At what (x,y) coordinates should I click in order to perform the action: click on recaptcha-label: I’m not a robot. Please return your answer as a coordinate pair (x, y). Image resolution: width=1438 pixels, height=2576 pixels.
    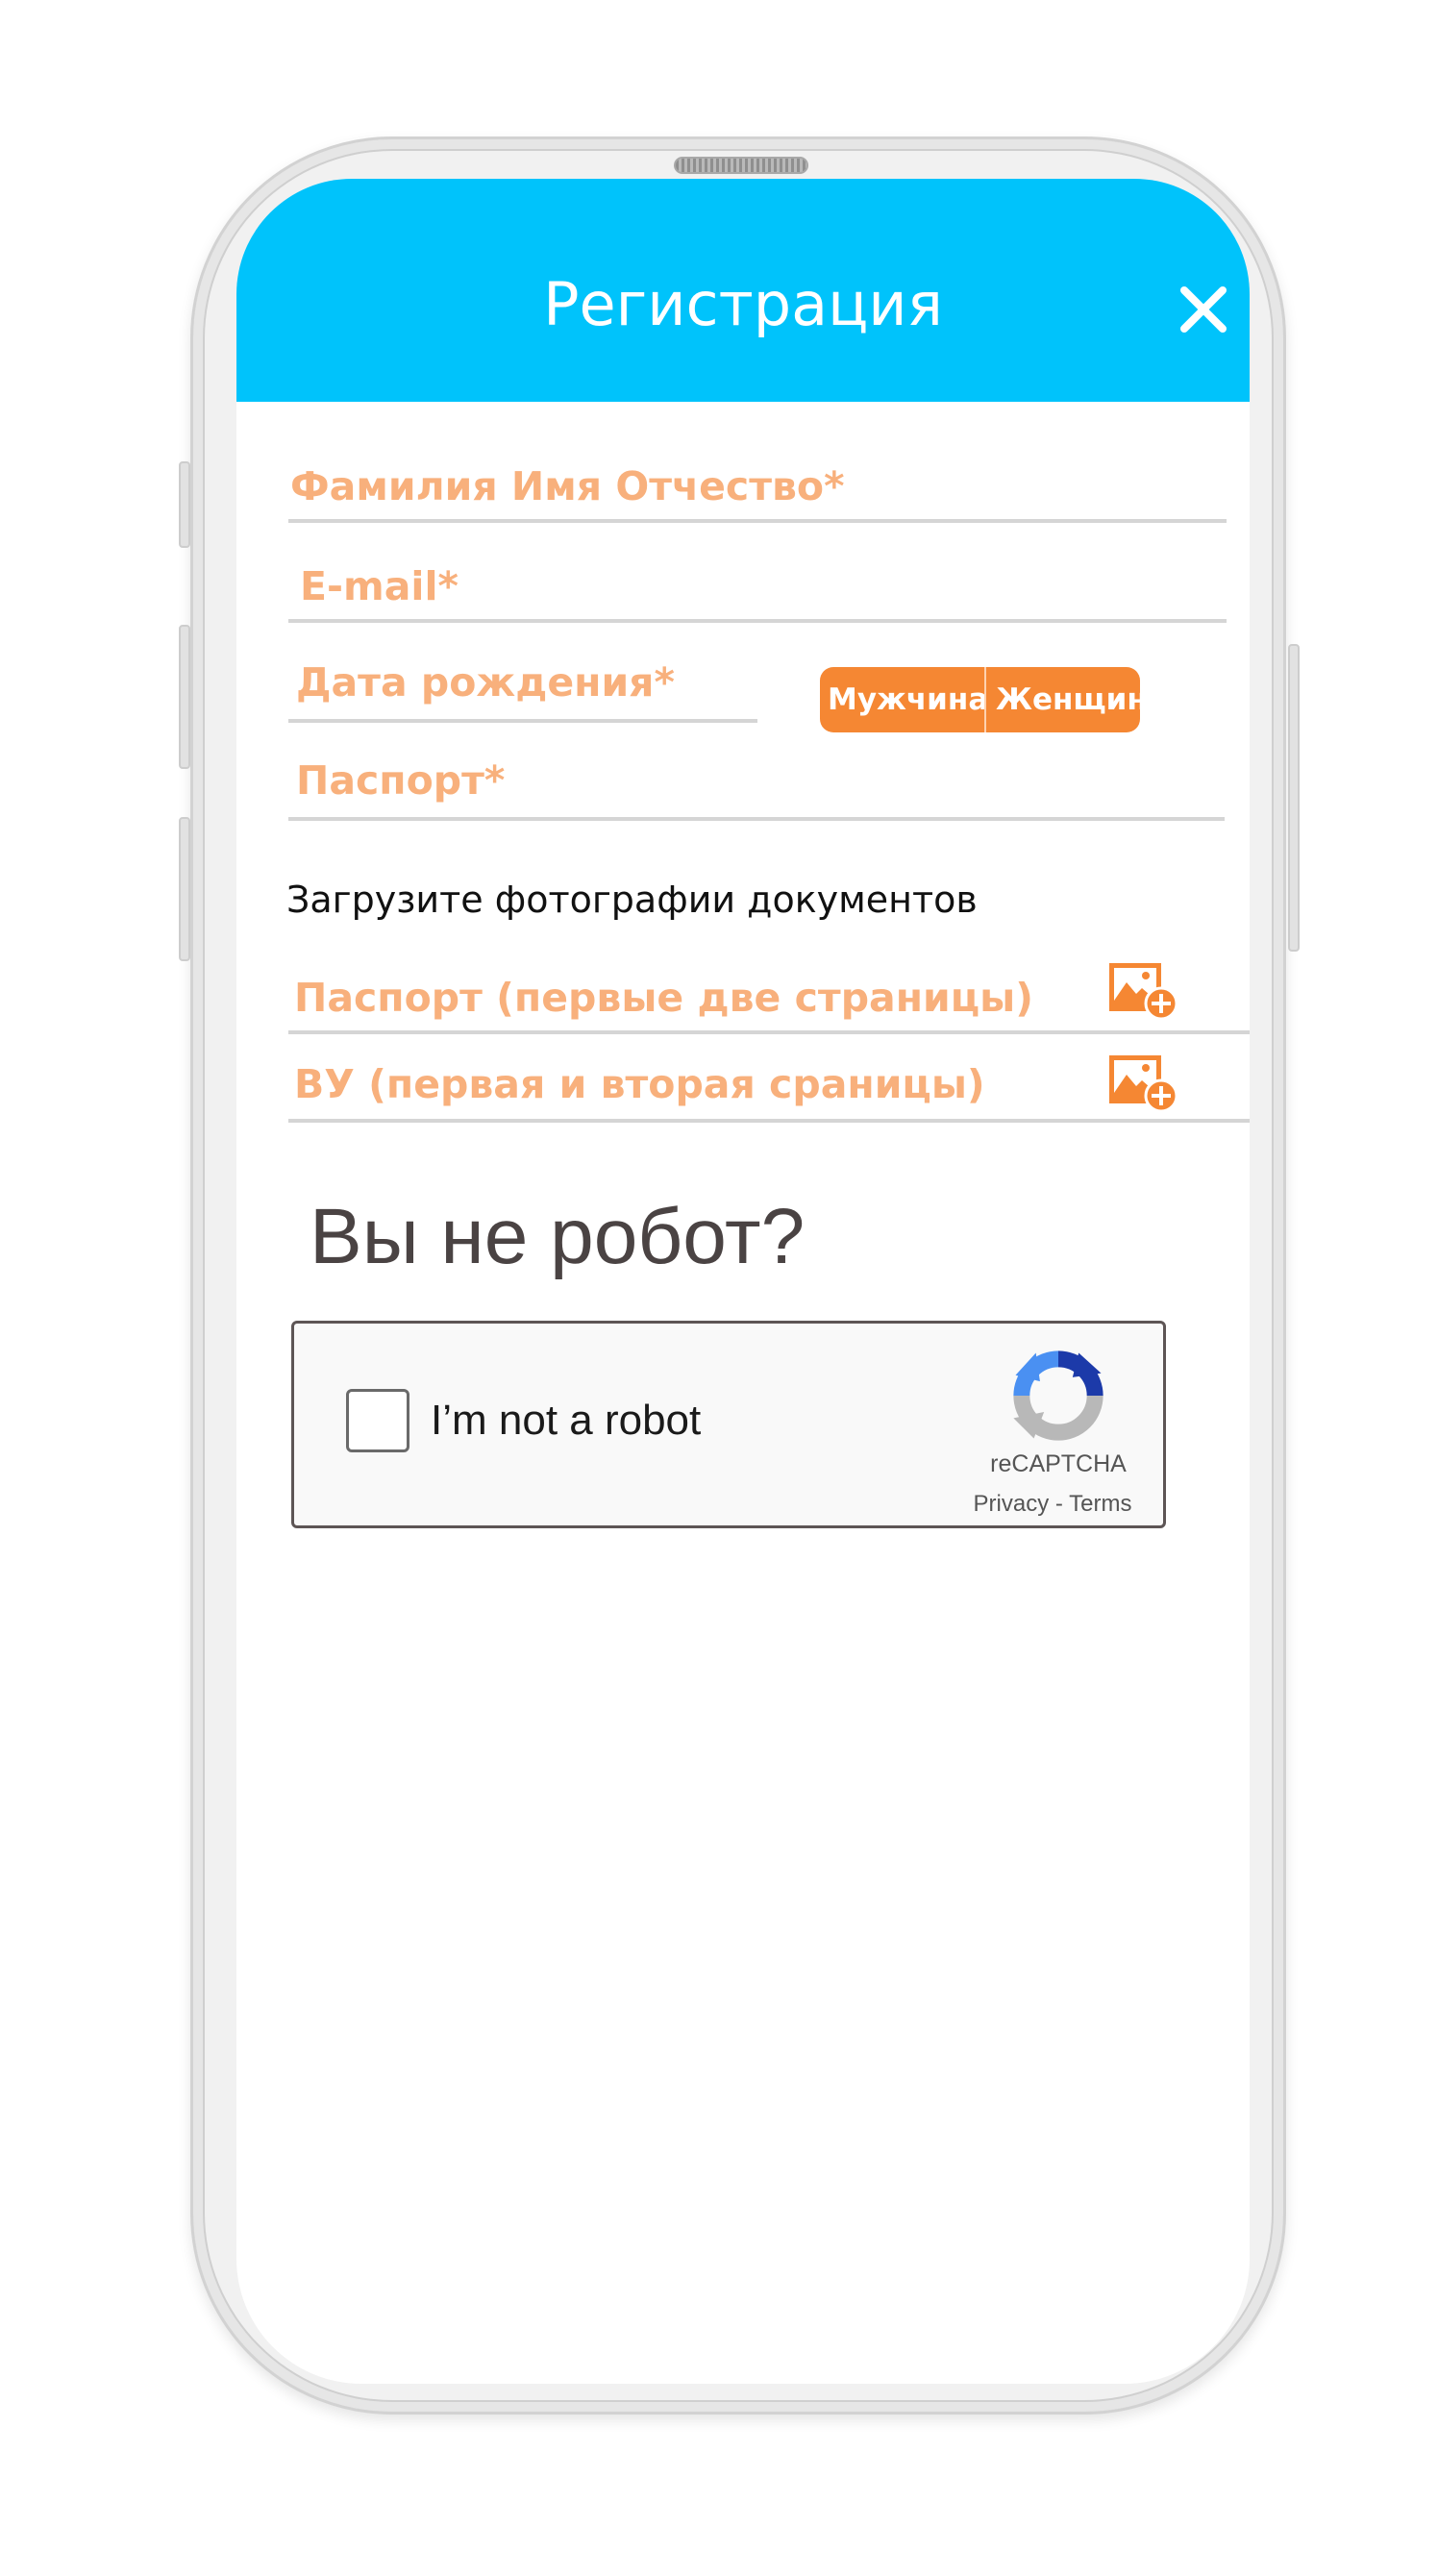
    Looking at the image, I should click on (566, 1420).